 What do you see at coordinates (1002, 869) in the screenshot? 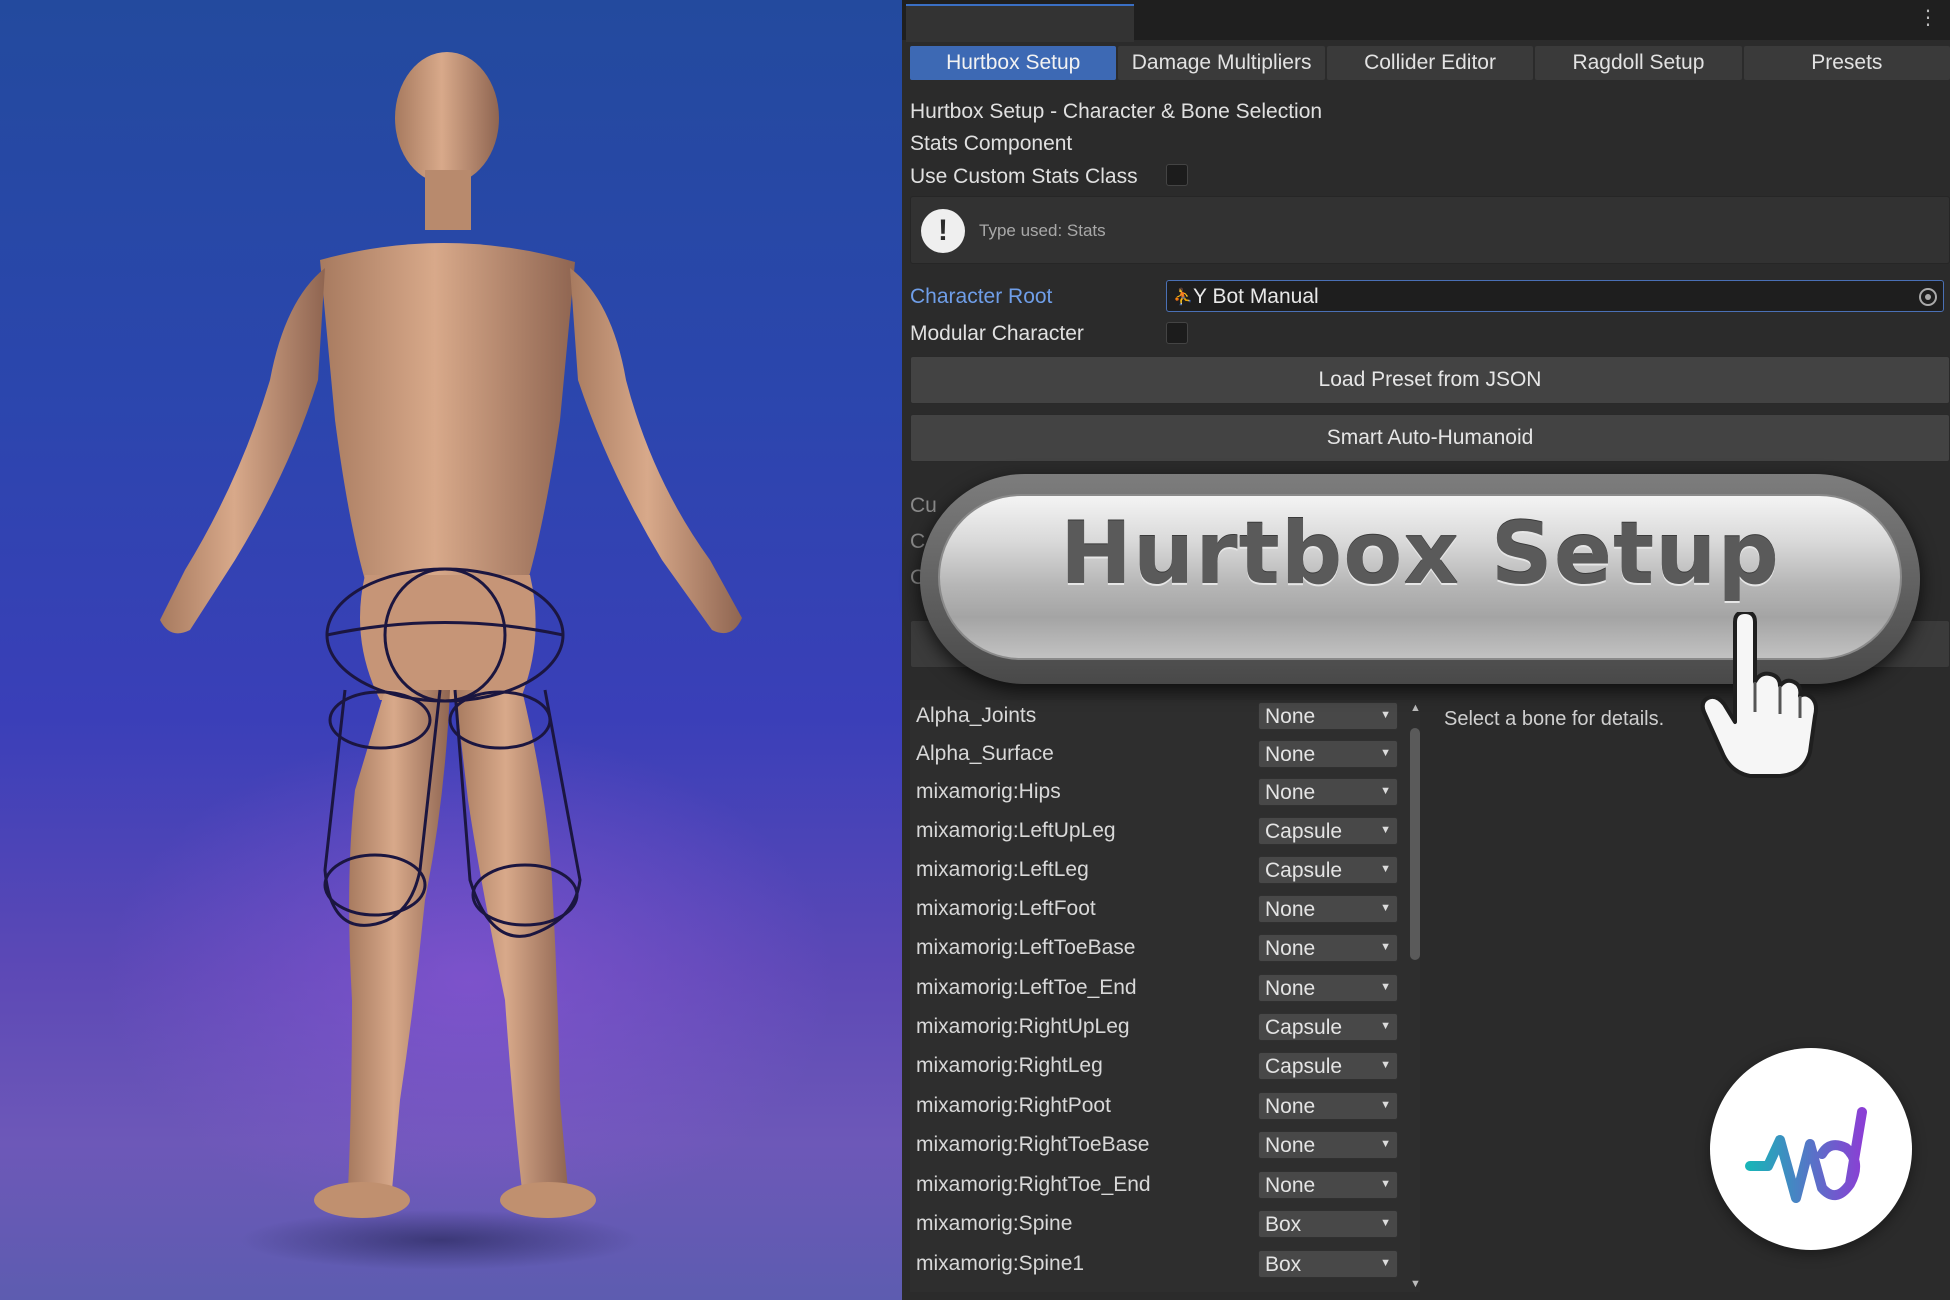
I see `bone-name: mixamorig:LeftLeg` at bounding box center [1002, 869].